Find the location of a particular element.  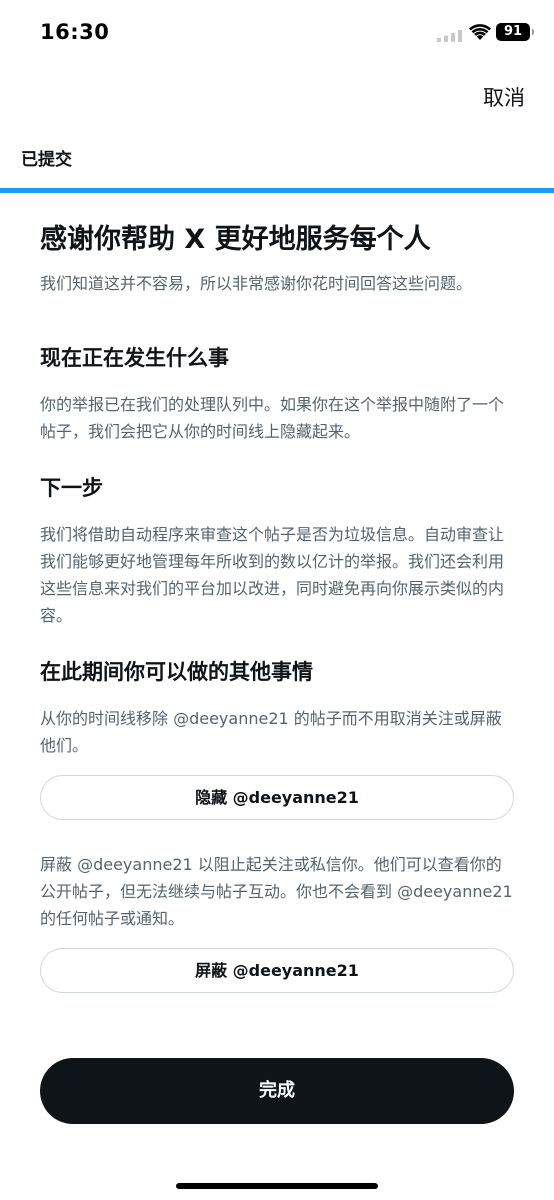

block-user-button: 屏蔽 @deeyanne21 is located at coordinates (277, 970).